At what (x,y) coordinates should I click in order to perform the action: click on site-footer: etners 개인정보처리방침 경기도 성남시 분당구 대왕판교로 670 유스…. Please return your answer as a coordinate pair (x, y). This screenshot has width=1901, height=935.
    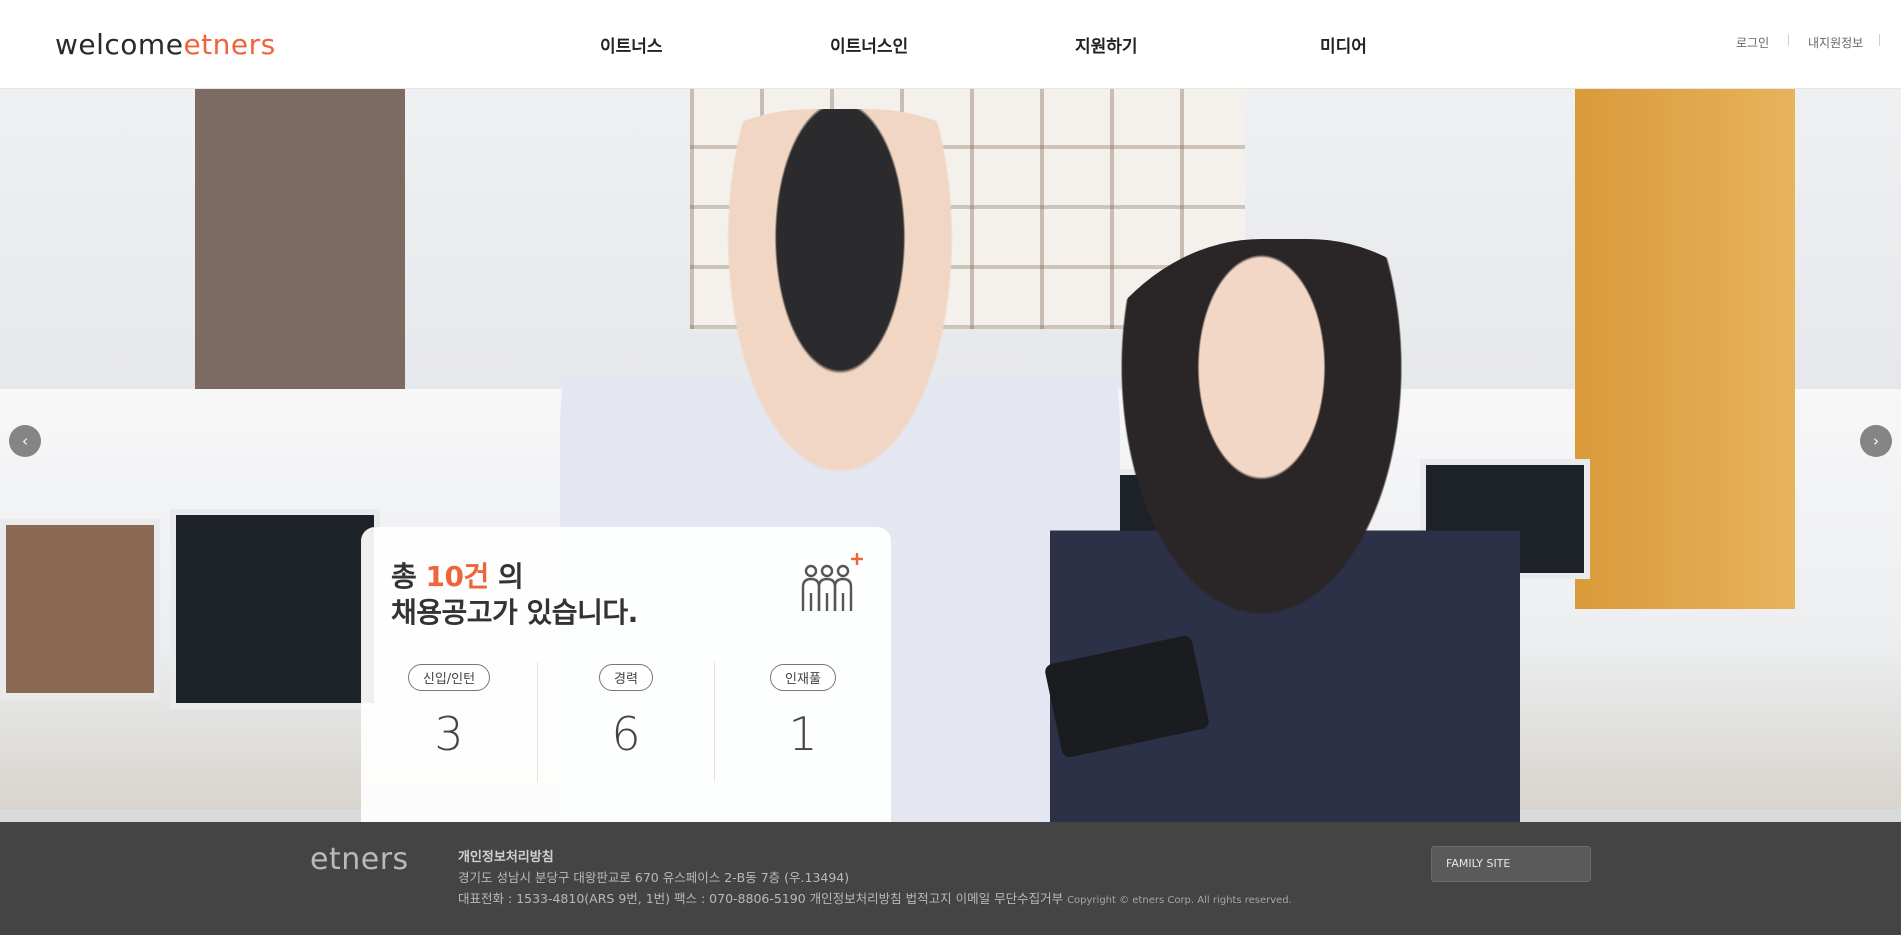
    Looking at the image, I should click on (950, 878).